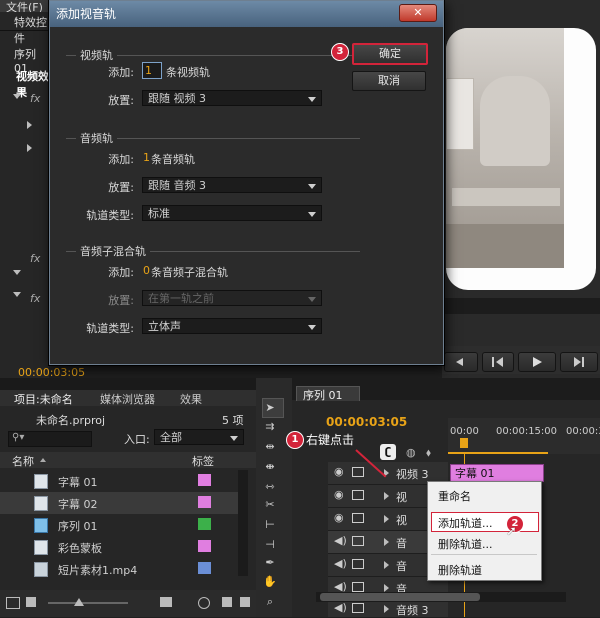 This screenshot has width=600, height=618. I want to click on program-monitor-frame, so click(521, 159).